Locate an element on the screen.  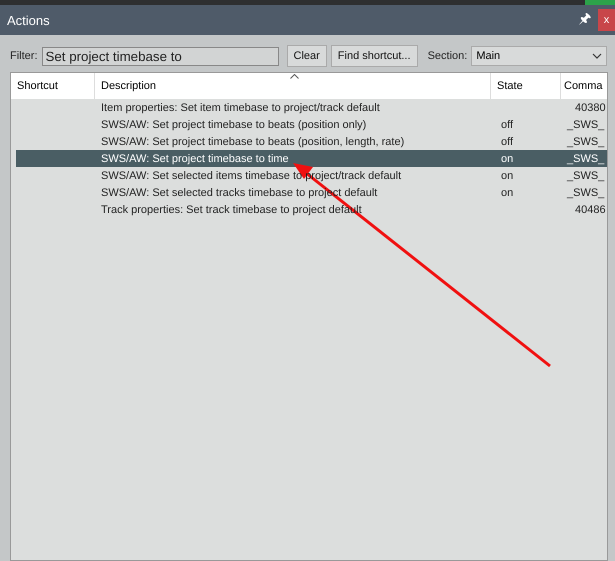
description-cell-text: SWS/AW: Set project timebase to beats (position, length, rate) is located at coordinates (253, 142).